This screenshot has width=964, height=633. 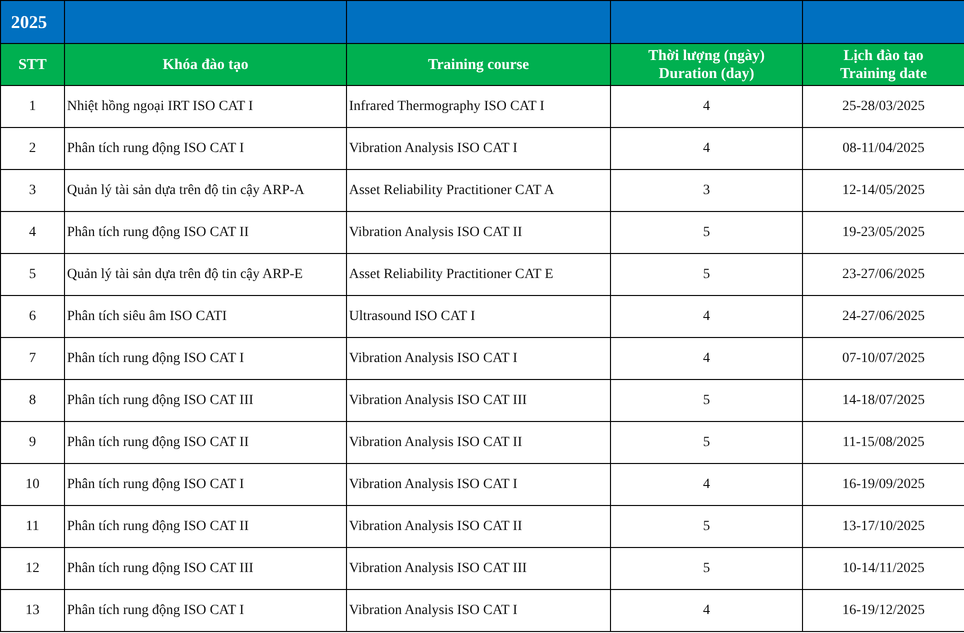 What do you see at coordinates (478, 317) in the screenshot?
I see `table-cell: Ultrasound ISO CAT I` at bounding box center [478, 317].